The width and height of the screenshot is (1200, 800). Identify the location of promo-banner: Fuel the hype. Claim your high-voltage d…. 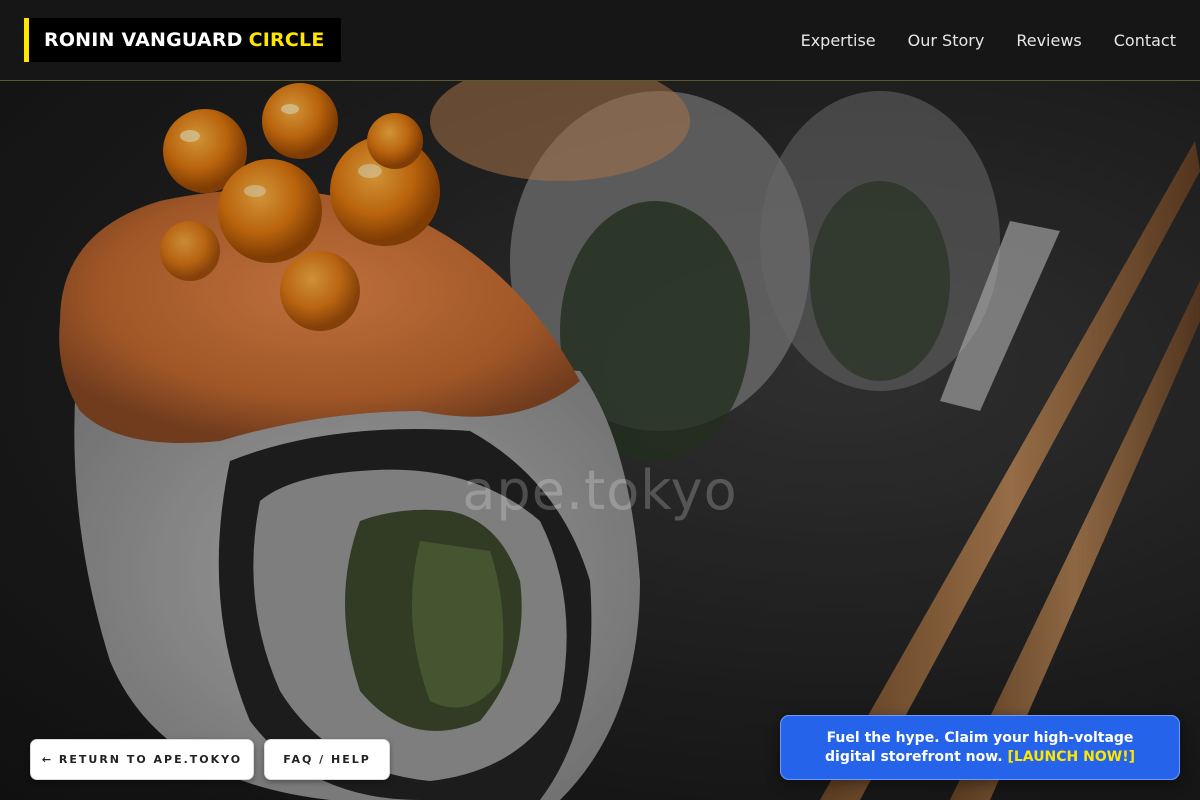
(980, 747).